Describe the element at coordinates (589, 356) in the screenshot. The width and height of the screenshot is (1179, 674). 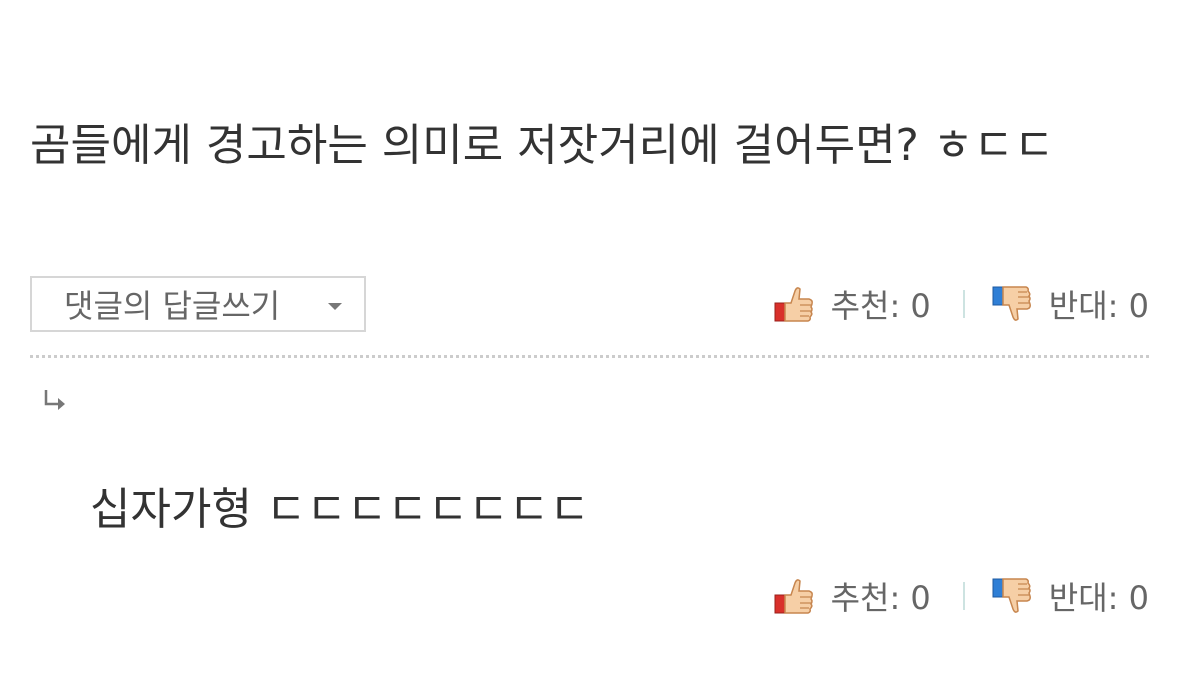
I see `comment-divider` at that location.